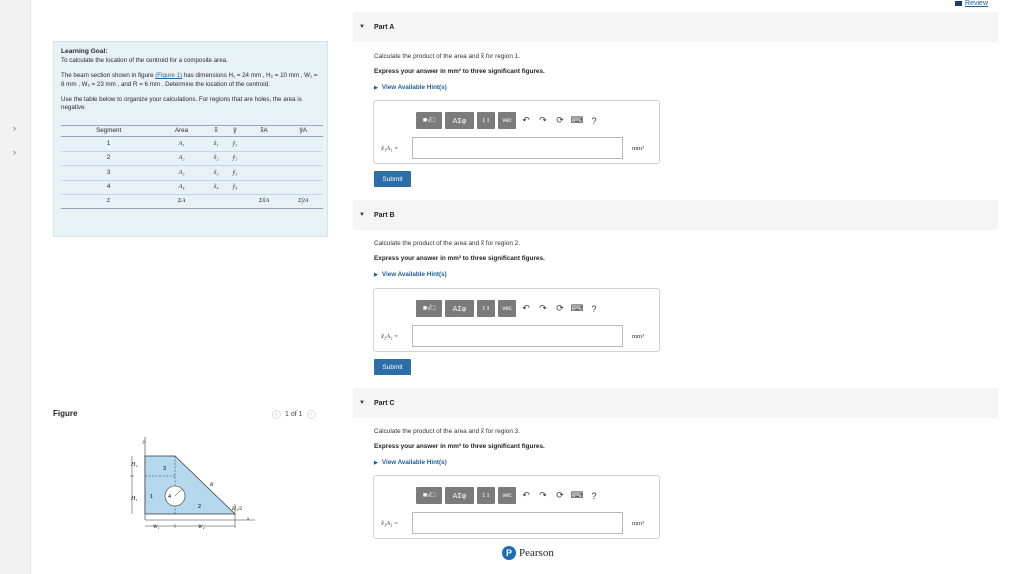 The width and height of the screenshot is (1024, 574). I want to click on answer-box: ■√□ AΣφ ↧↥ vec ↶ ↷ ⟳ ⌨ ? x̃₁A₁ = mm³, so click(516, 132).